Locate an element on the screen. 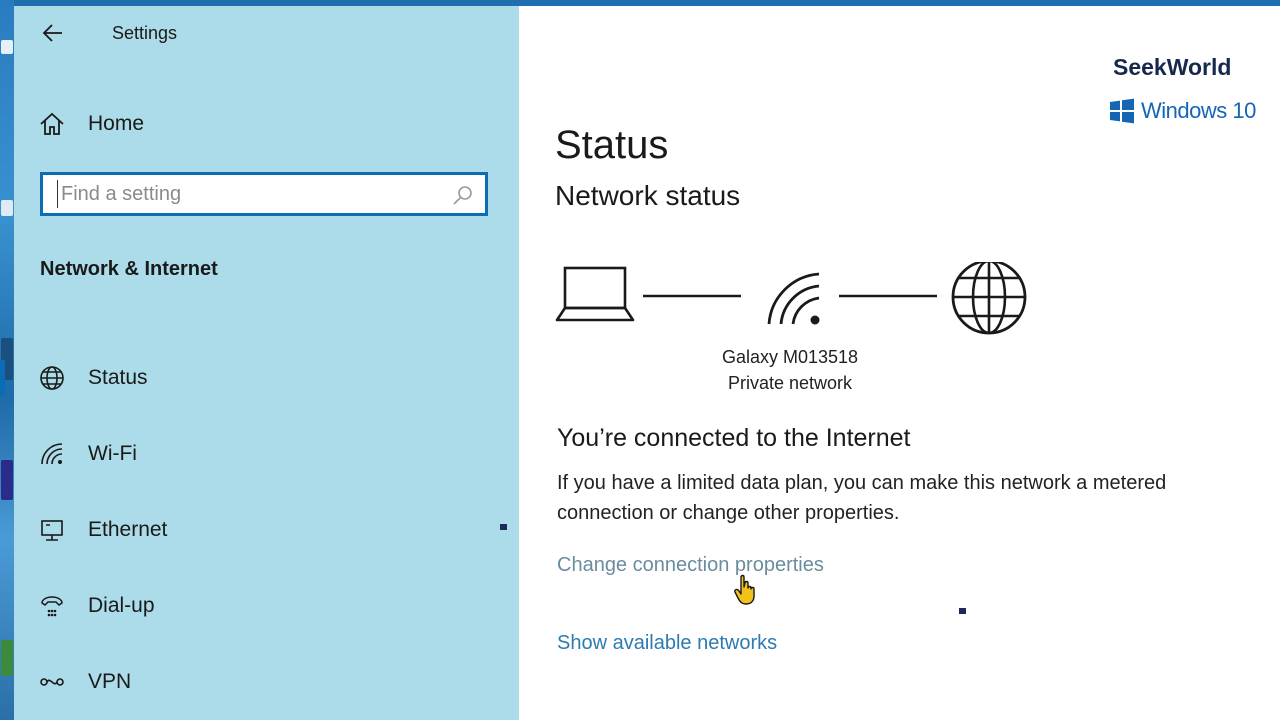 The image size is (1280, 720). back-arrow-icon is located at coordinates (52, 33).